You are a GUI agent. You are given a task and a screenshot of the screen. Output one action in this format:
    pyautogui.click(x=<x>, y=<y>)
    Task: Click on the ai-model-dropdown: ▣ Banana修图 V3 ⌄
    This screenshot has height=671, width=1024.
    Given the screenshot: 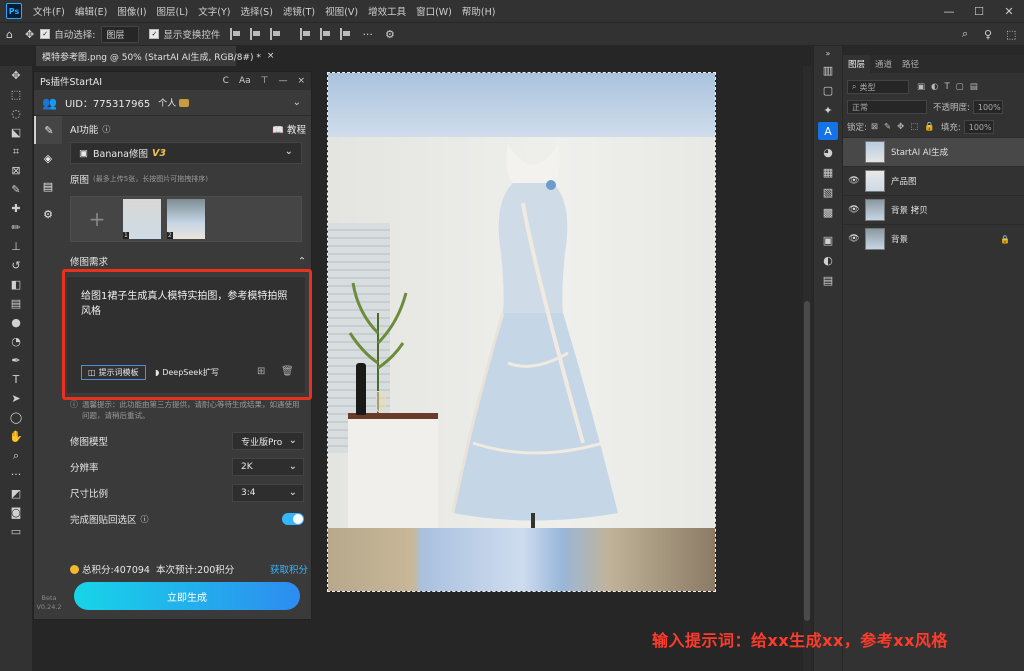 What is the action you would take?
    pyautogui.click(x=186, y=153)
    